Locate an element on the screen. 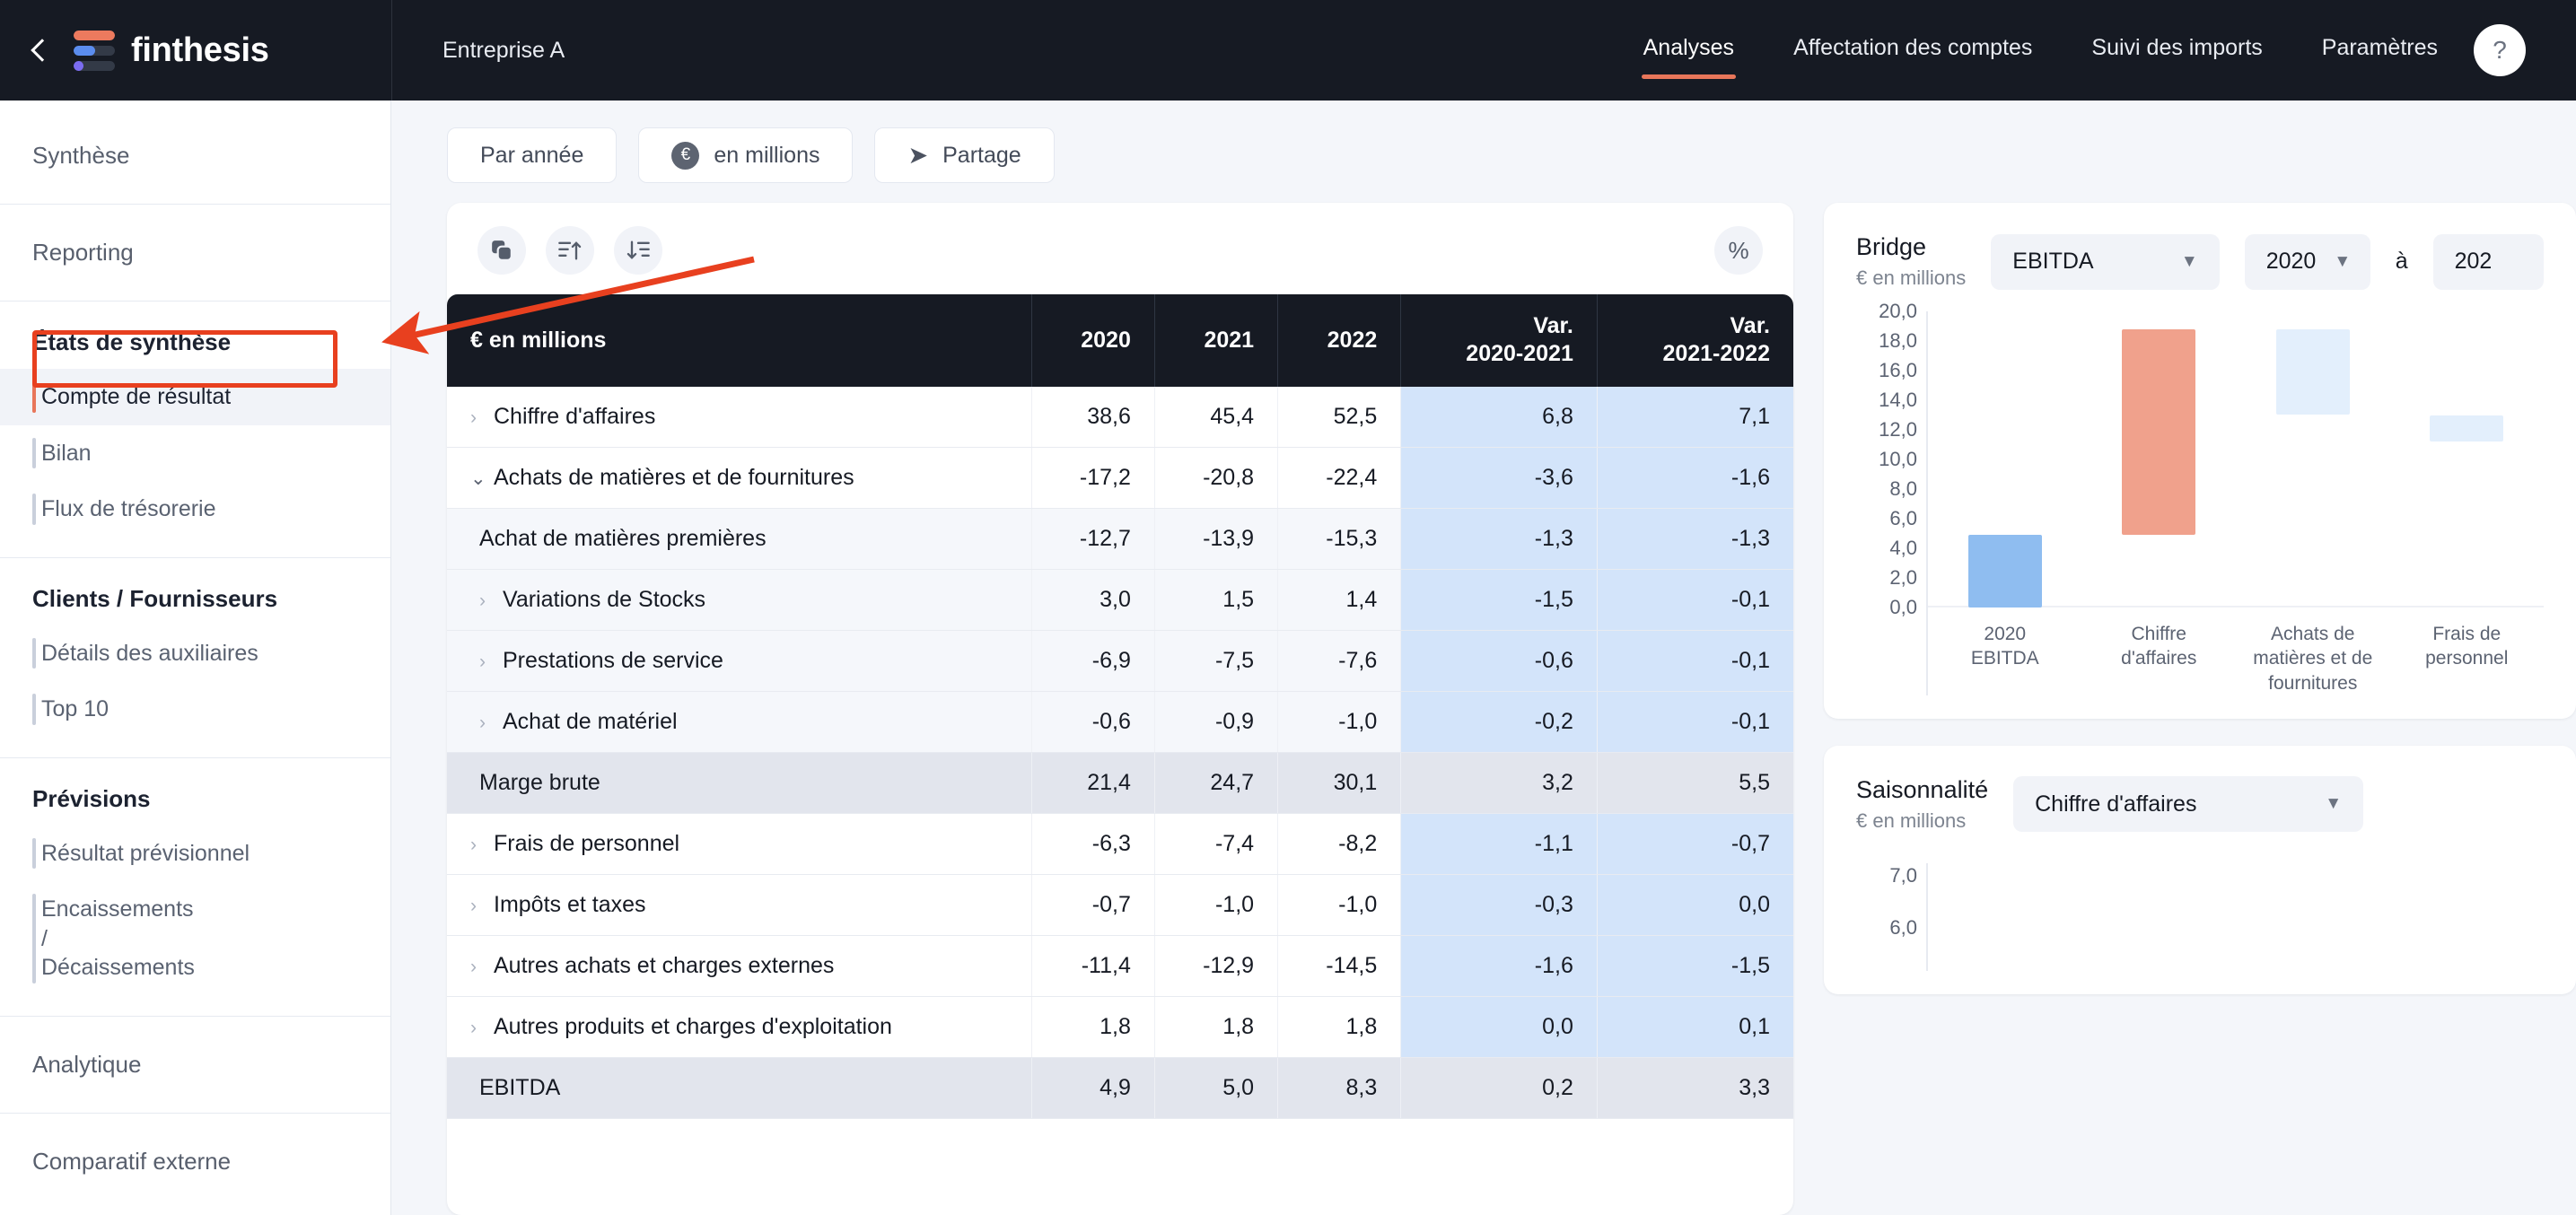 The height and width of the screenshot is (1215, 2576). bridge-year-from-select: 2020 ▼ is located at coordinates (2307, 262).